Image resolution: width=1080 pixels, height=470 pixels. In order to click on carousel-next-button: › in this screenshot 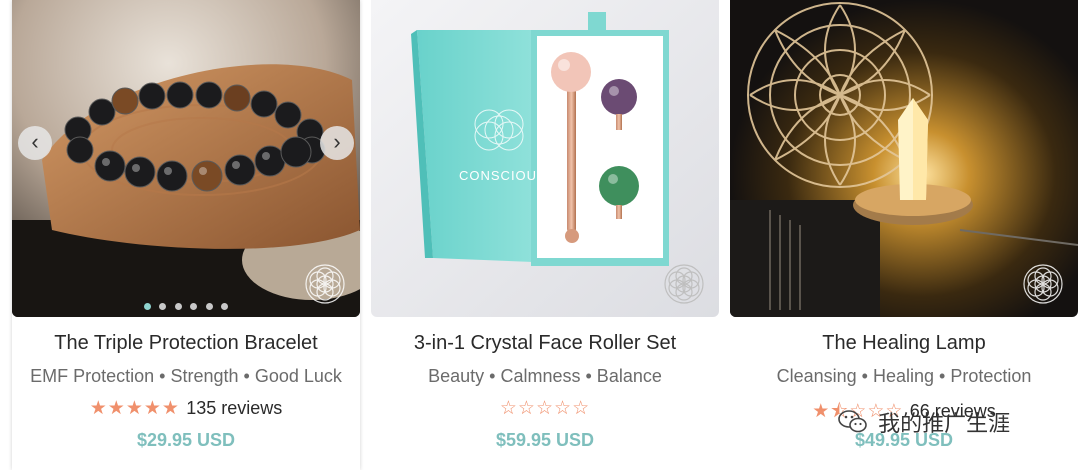, I will do `click(337, 143)`.